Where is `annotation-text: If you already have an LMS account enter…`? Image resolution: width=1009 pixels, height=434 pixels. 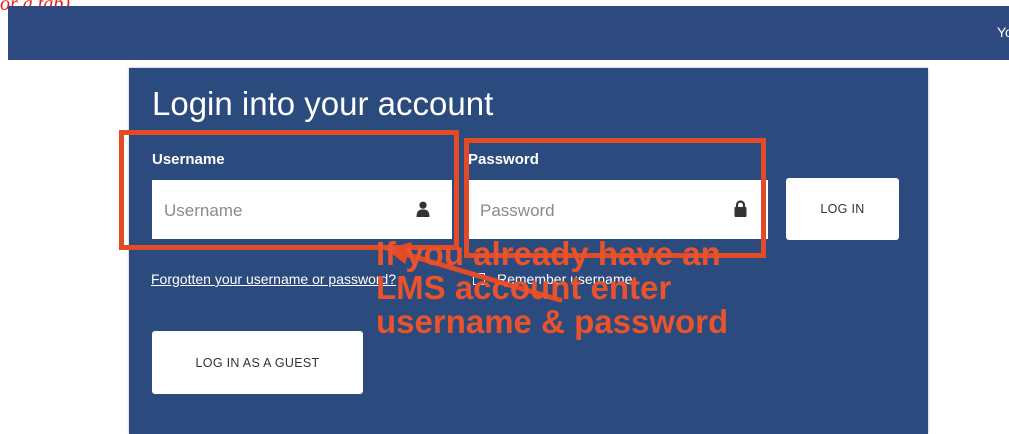 annotation-text: If you already have an LMS account enter… is located at coordinates (552, 288).